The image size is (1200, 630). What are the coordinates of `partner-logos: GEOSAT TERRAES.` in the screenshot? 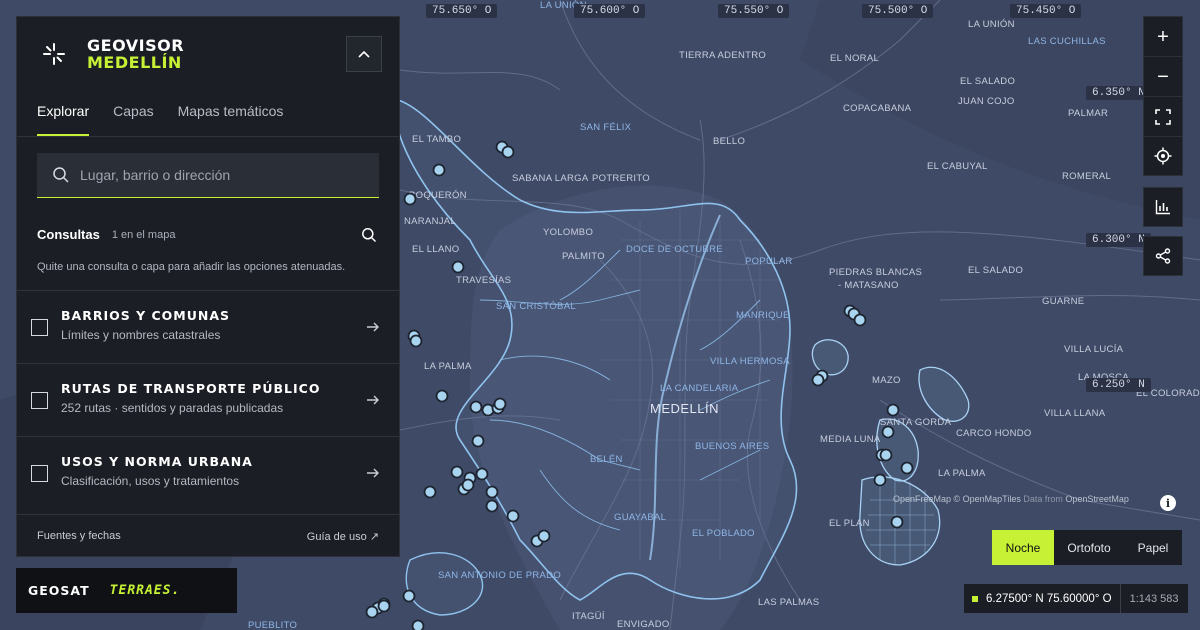 It's located at (126, 590).